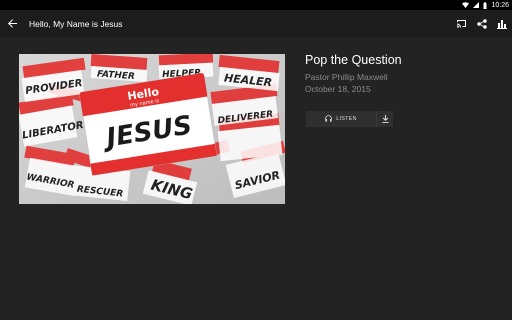  I want to click on listen-label: LISTEN, so click(346, 119).